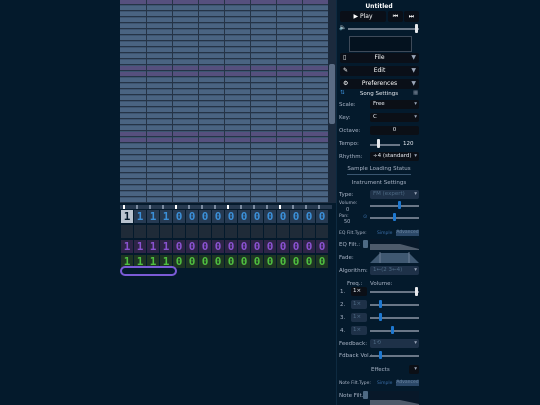  I want to click on edit-menu: ✎ Edit ▼, so click(379, 71).